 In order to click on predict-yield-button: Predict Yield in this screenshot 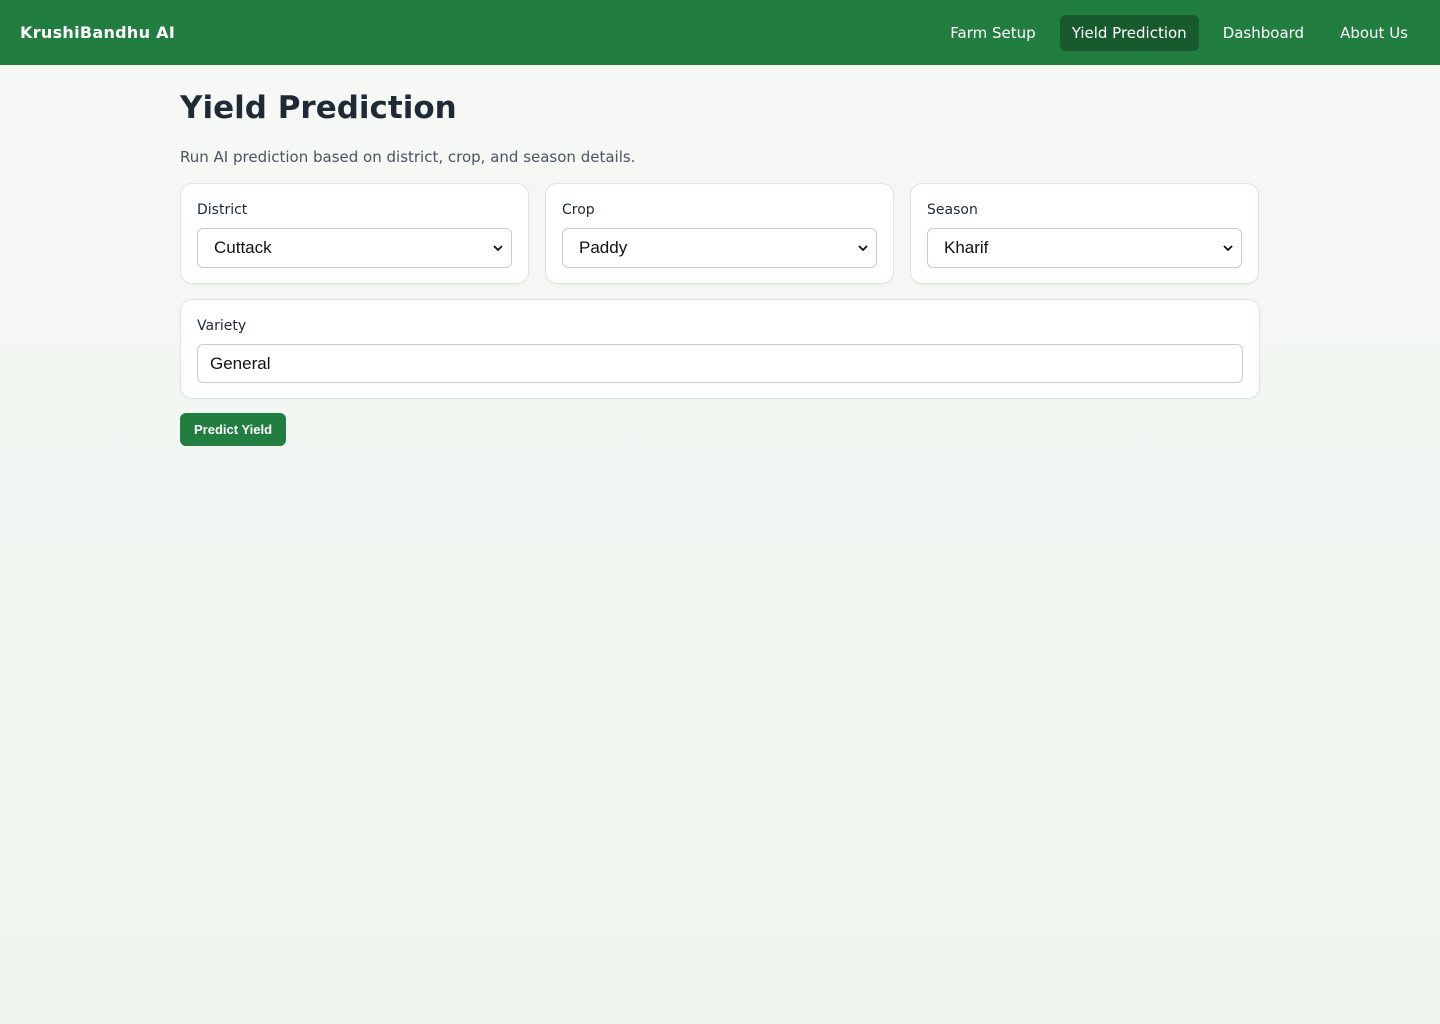, I will do `click(233, 429)`.